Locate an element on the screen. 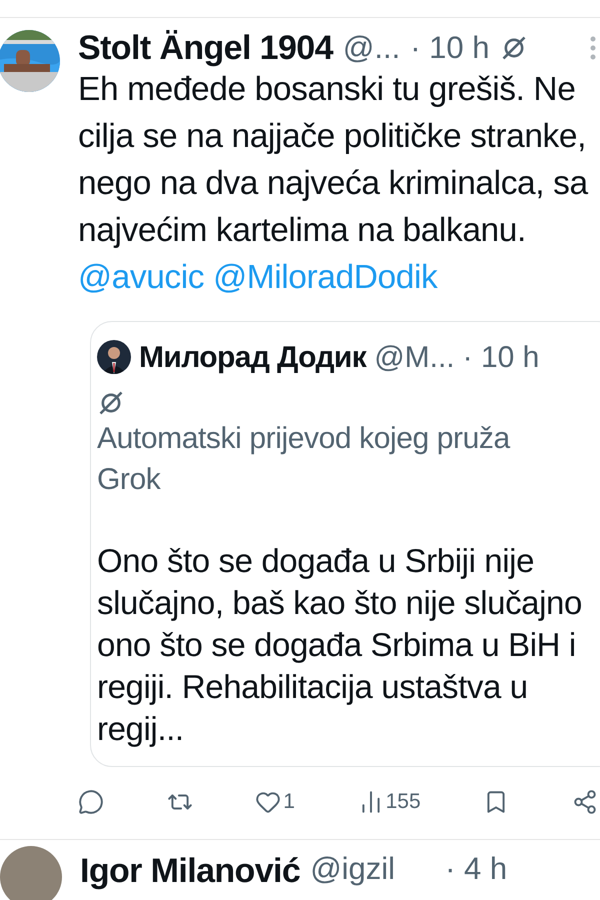  slashed-circle-icon is located at coordinates (111, 403).